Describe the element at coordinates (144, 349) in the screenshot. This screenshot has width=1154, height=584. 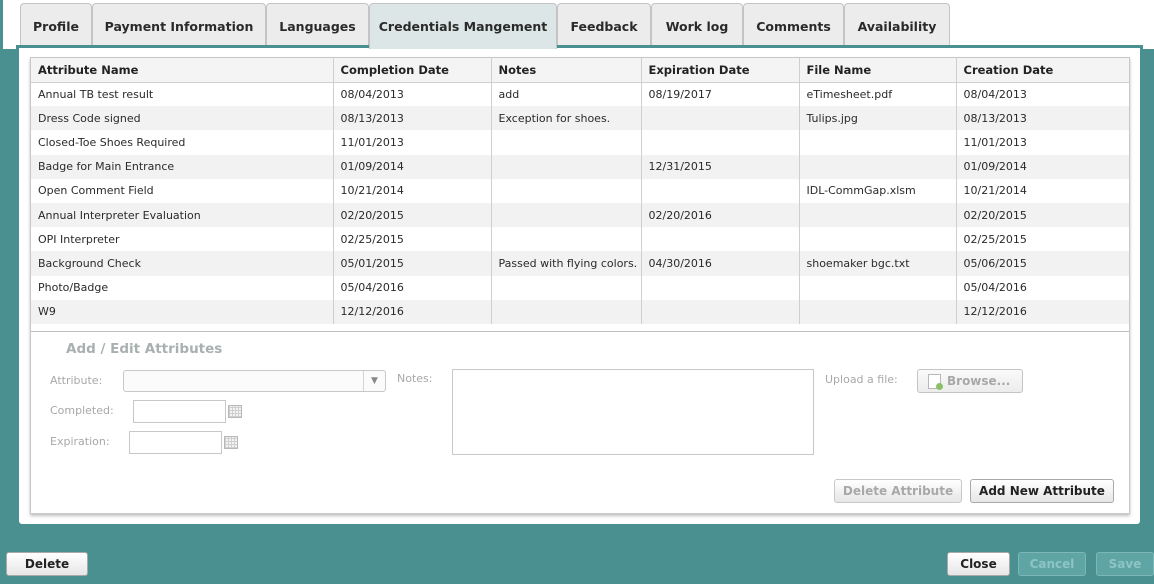
I see `form-title: Add / Edit Attributes` at that location.